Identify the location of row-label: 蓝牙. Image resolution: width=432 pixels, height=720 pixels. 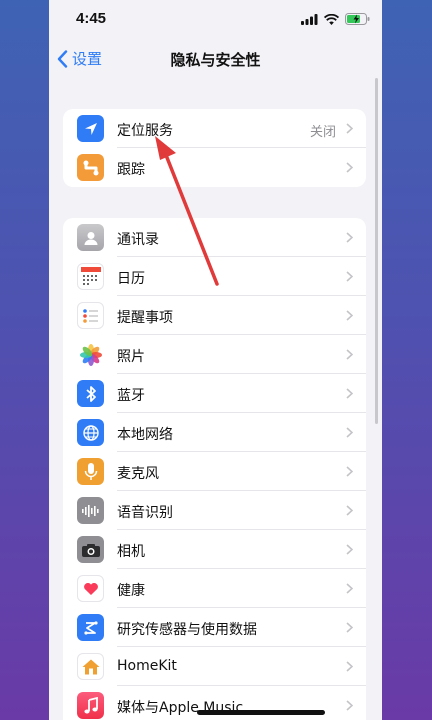
(131, 396).